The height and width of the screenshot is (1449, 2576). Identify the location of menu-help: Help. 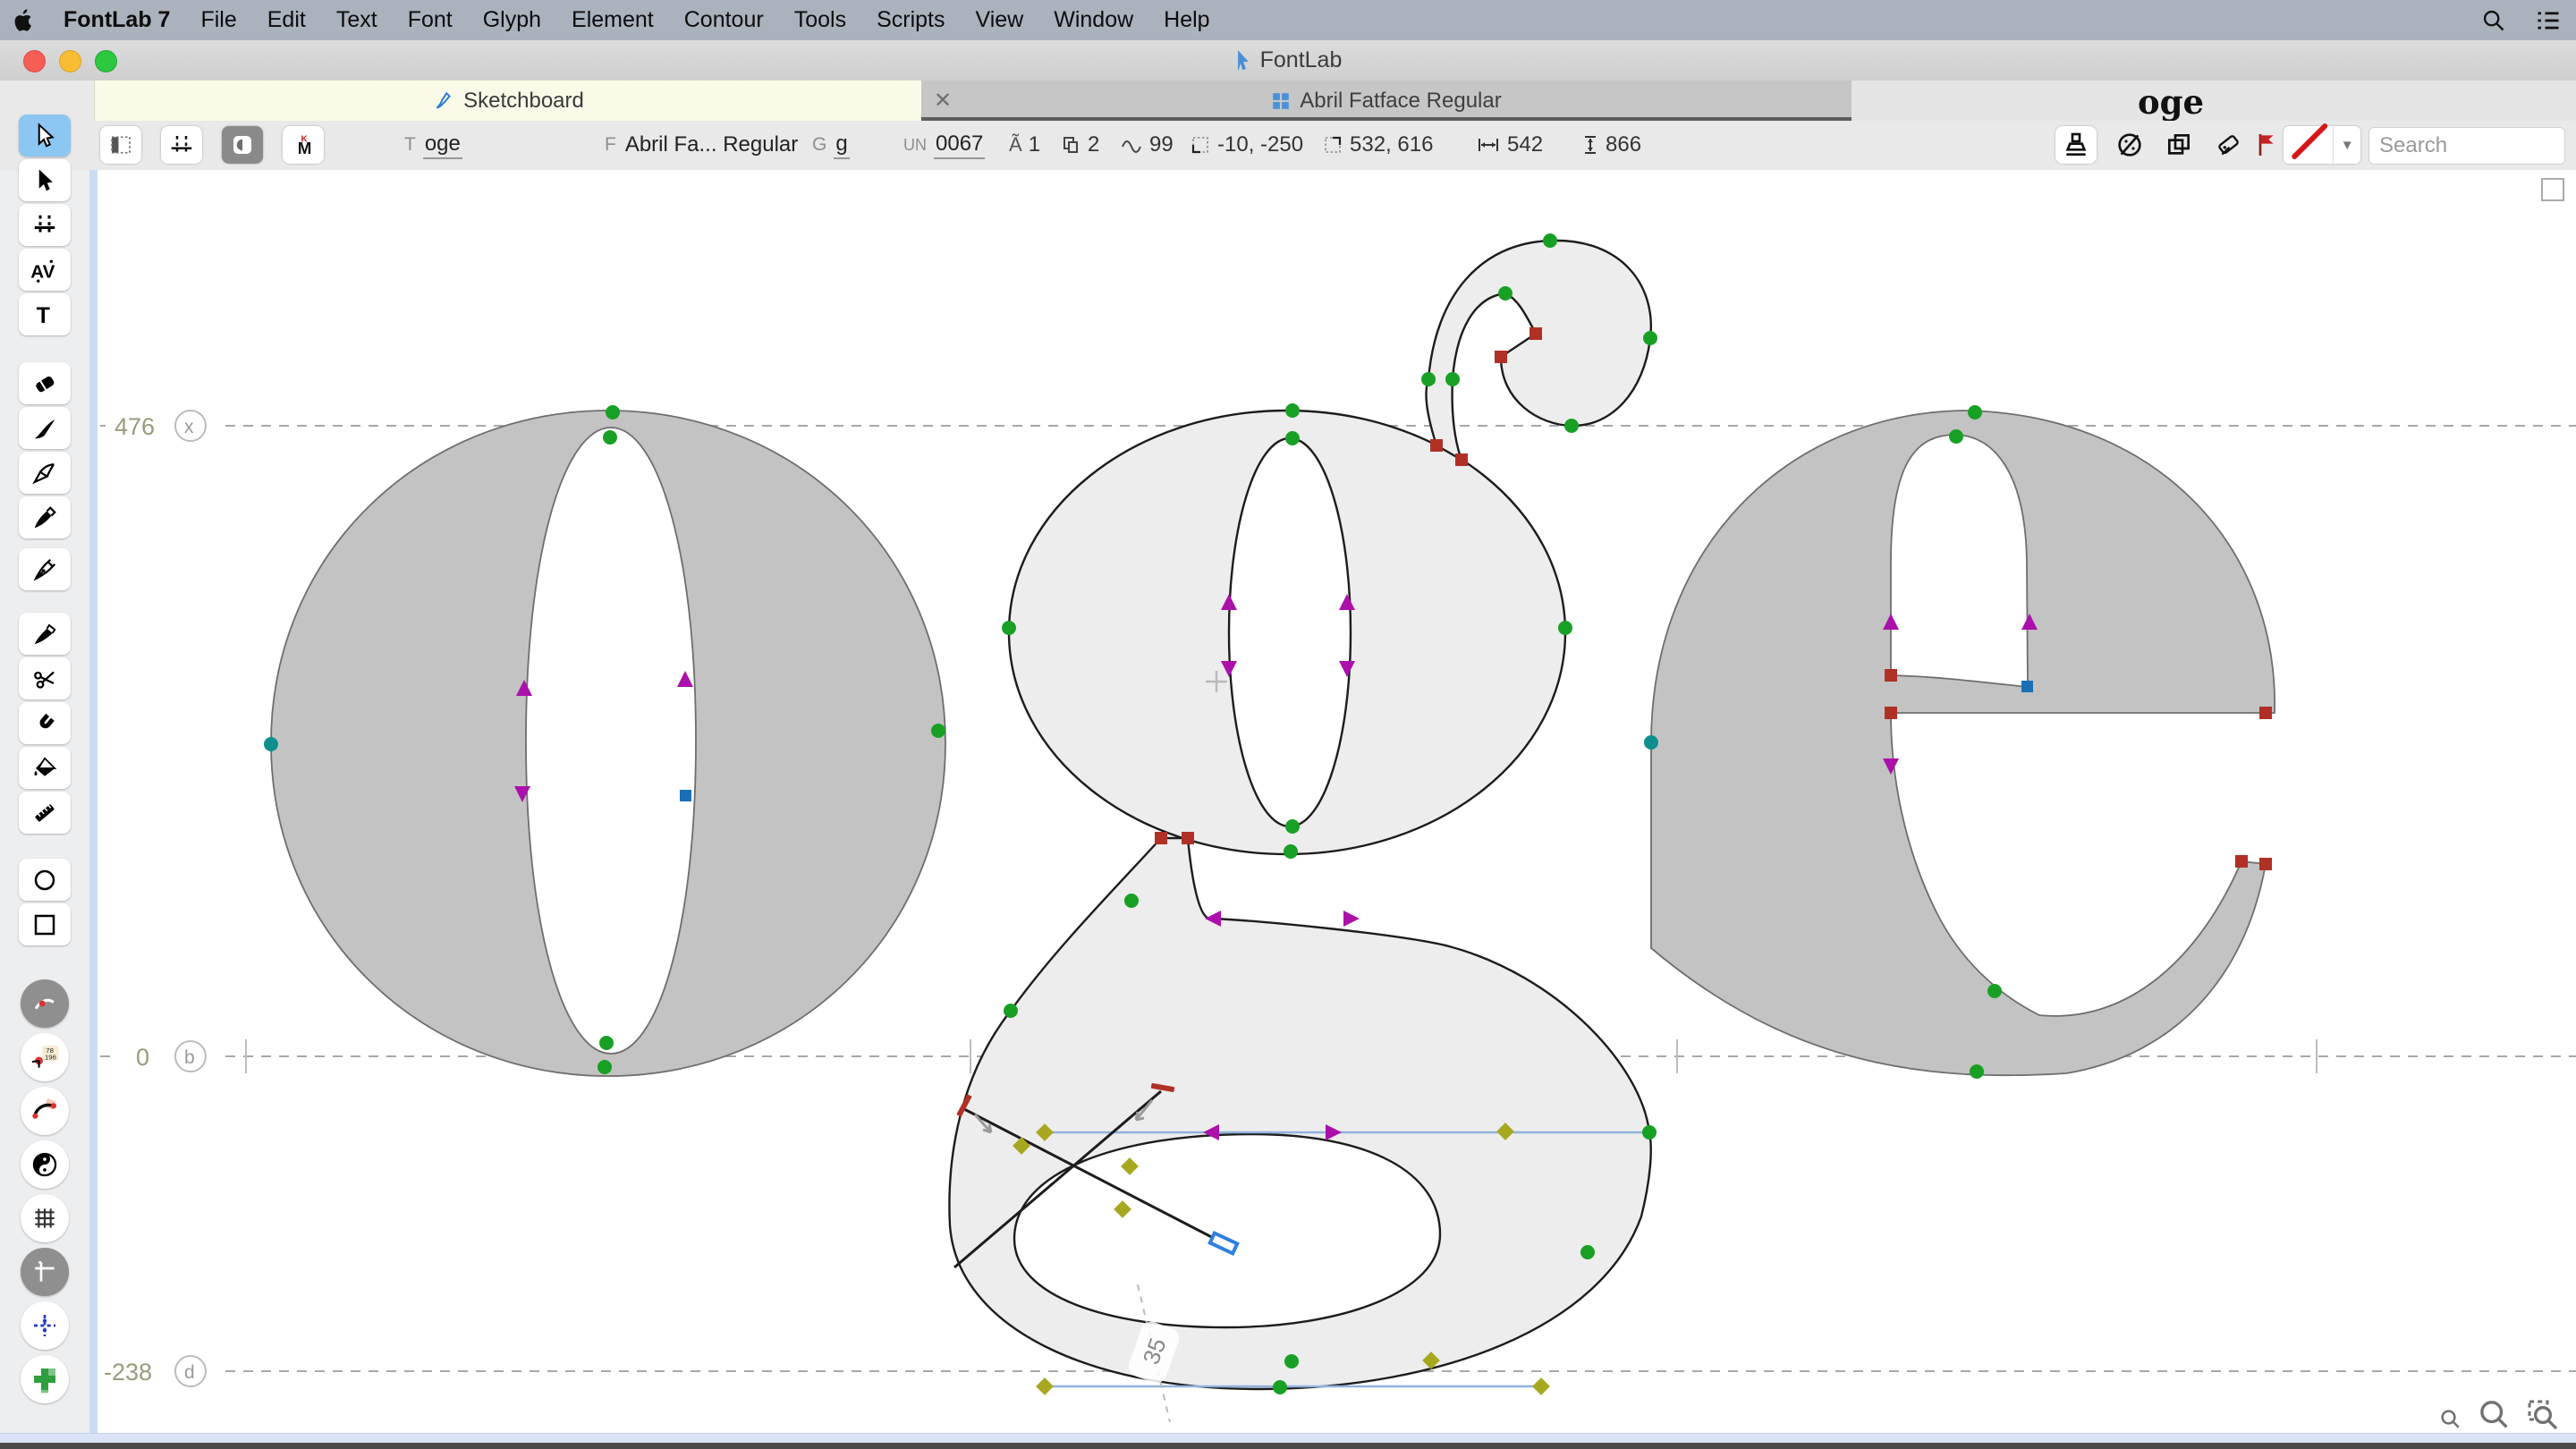
(1186, 20).